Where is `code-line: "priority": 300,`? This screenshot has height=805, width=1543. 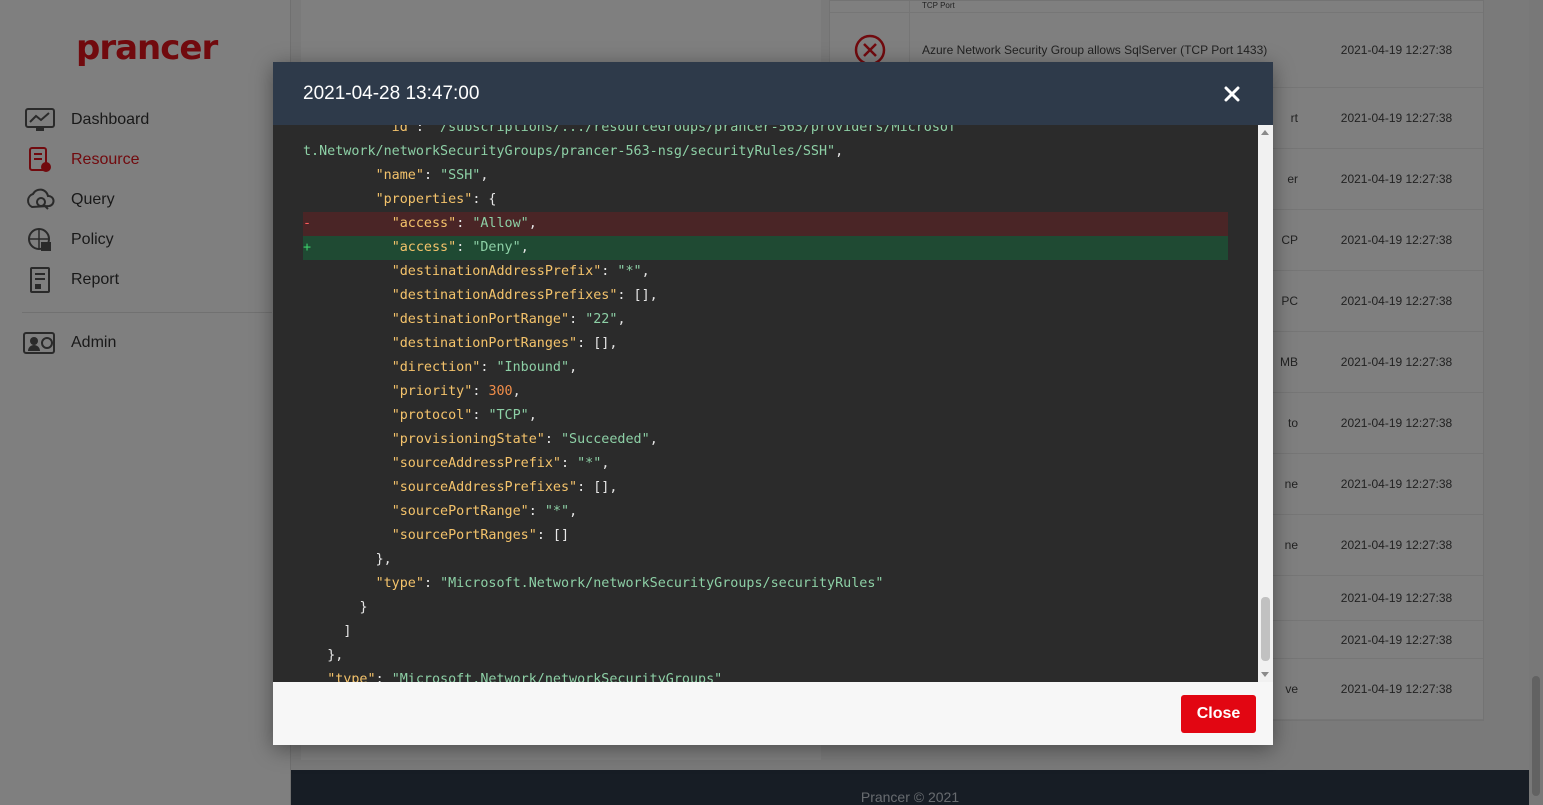 code-line: "priority": 300, is located at coordinates (765, 392).